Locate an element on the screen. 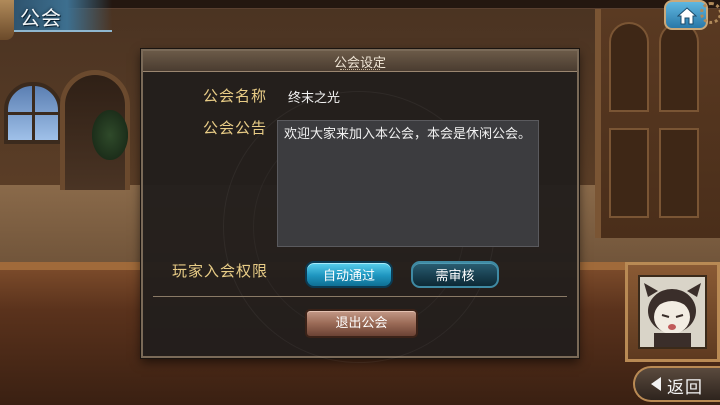 The height and width of the screenshot is (405, 720). character-face-icon is located at coordinates (672, 315).